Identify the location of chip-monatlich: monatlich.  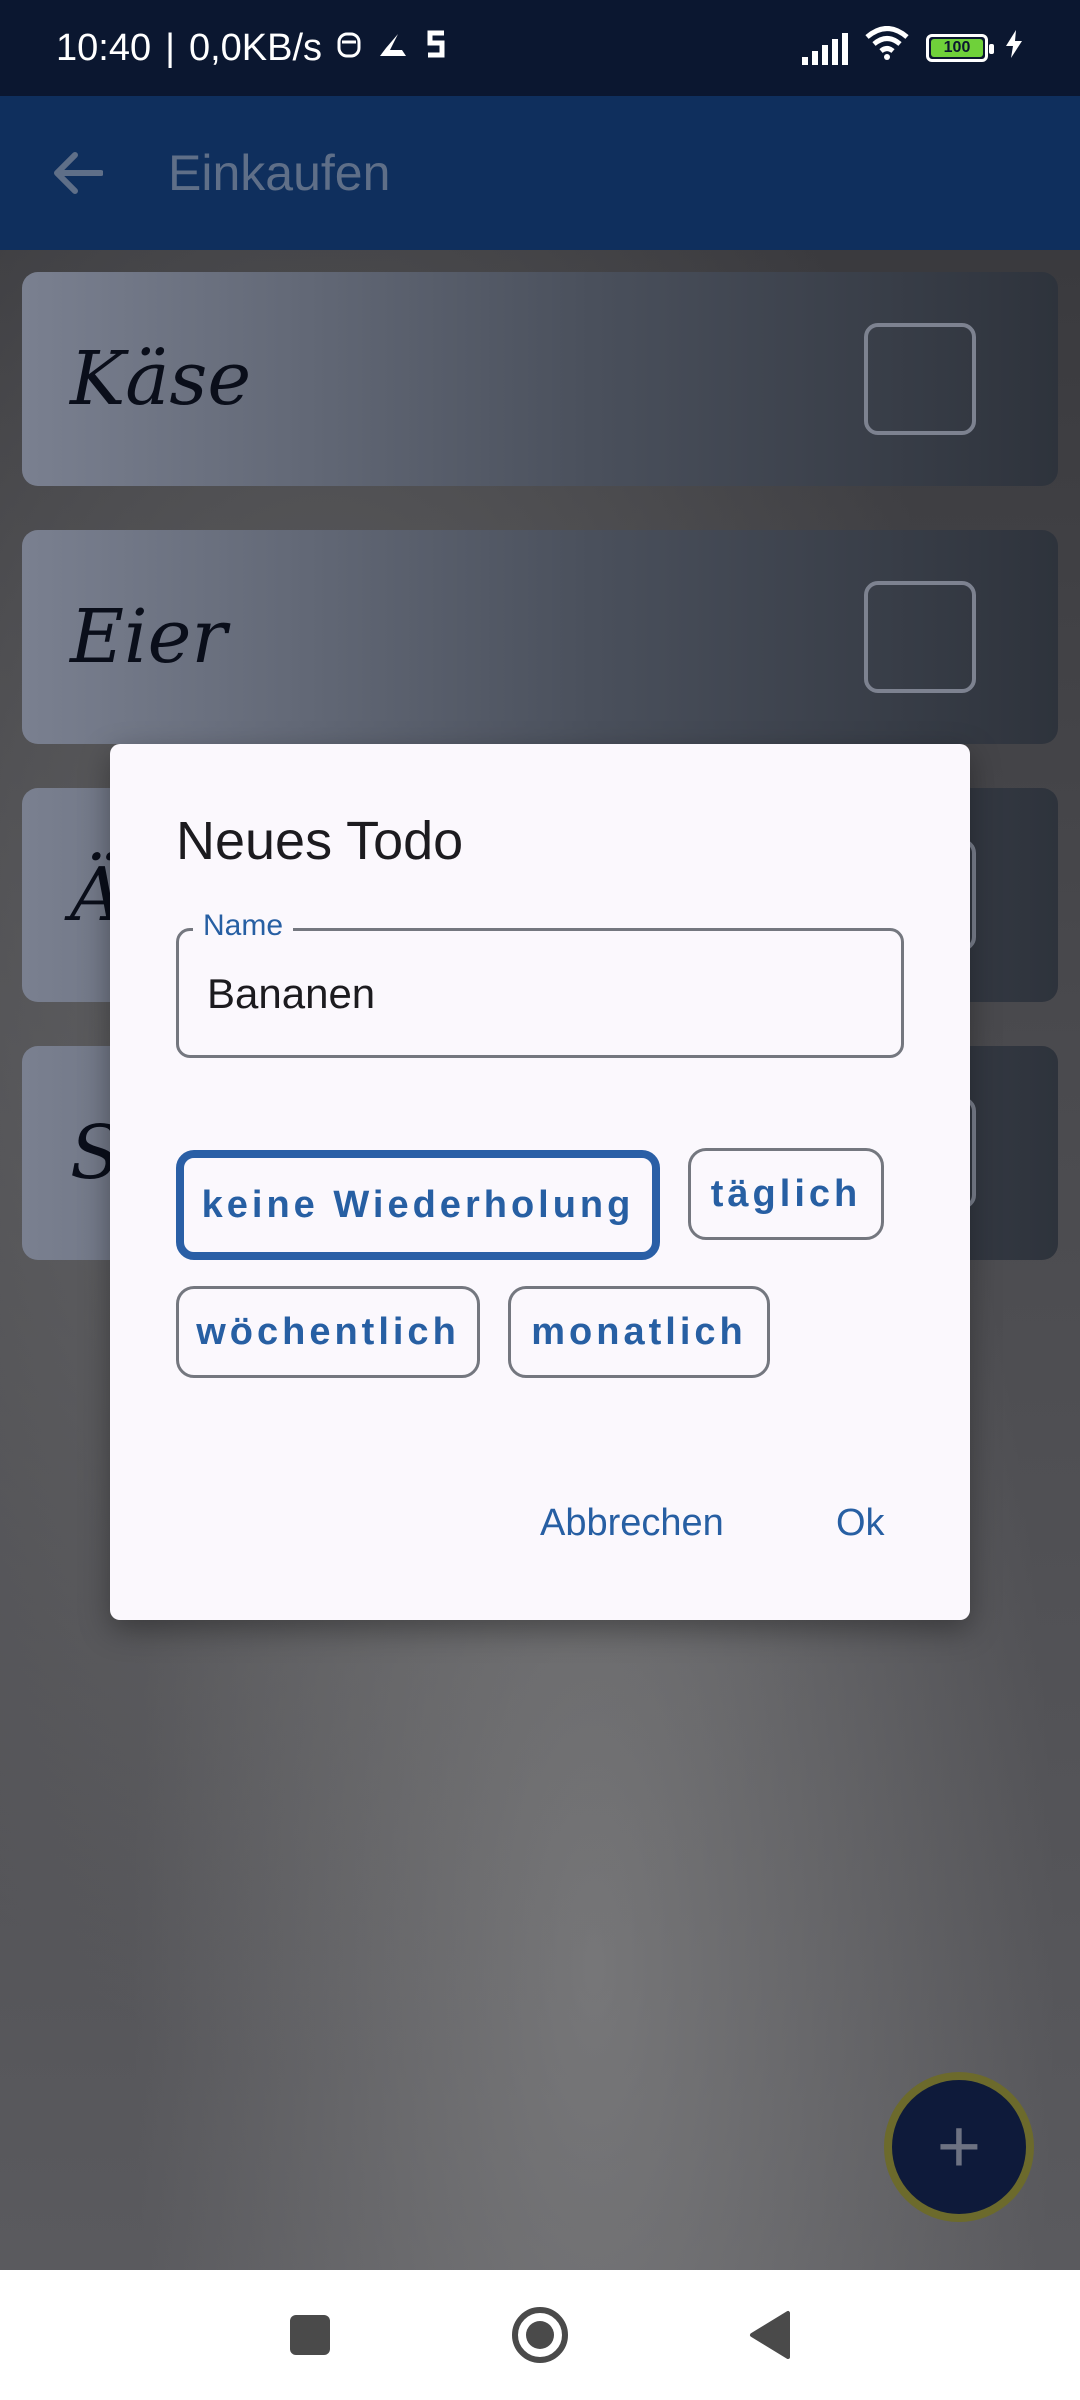
(639, 1332).